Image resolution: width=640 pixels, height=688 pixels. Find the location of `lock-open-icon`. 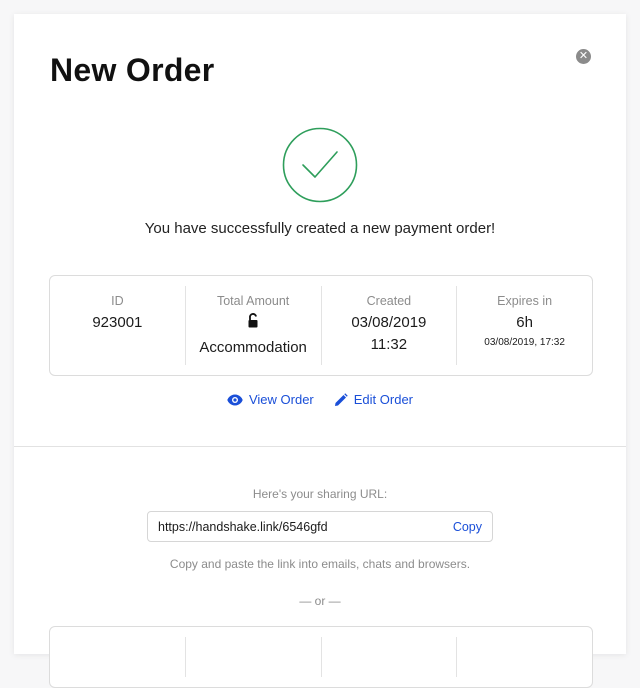

lock-open-icon is located at coordinates (253, 320).